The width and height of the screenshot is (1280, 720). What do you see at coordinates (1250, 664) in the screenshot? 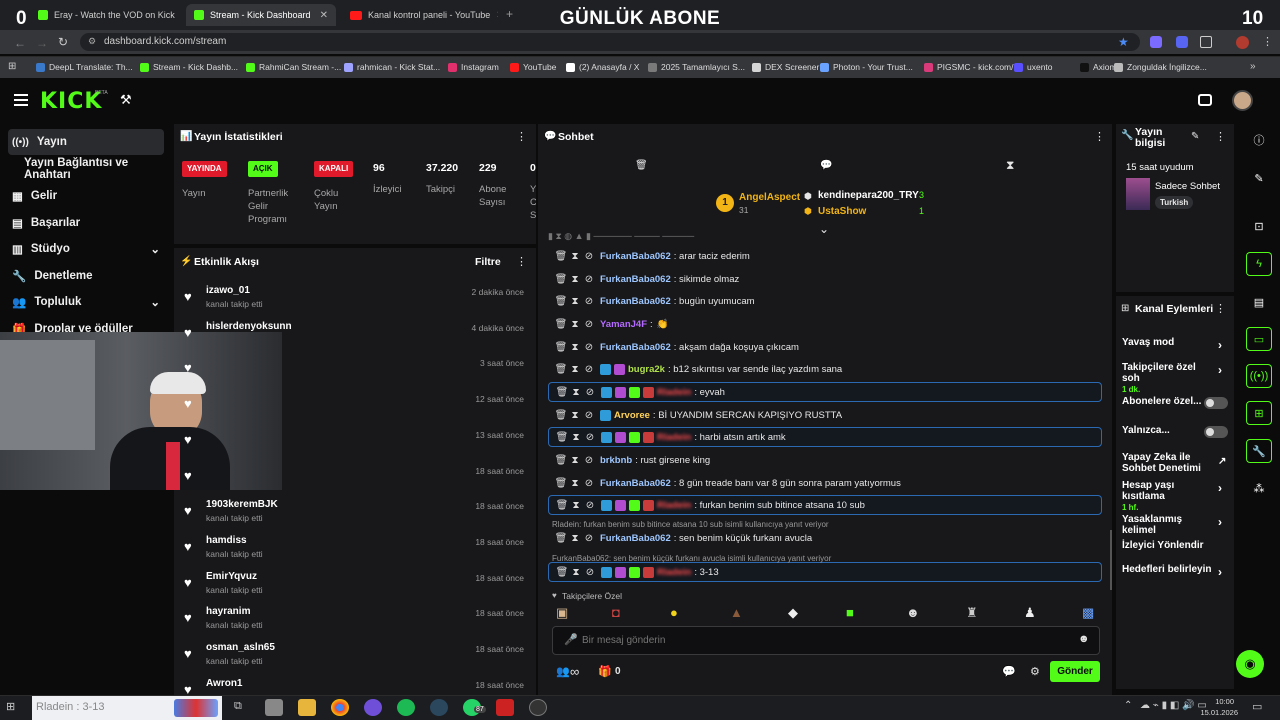
I see `support-chat-button: ◉` at bounding box center [1250, 664].